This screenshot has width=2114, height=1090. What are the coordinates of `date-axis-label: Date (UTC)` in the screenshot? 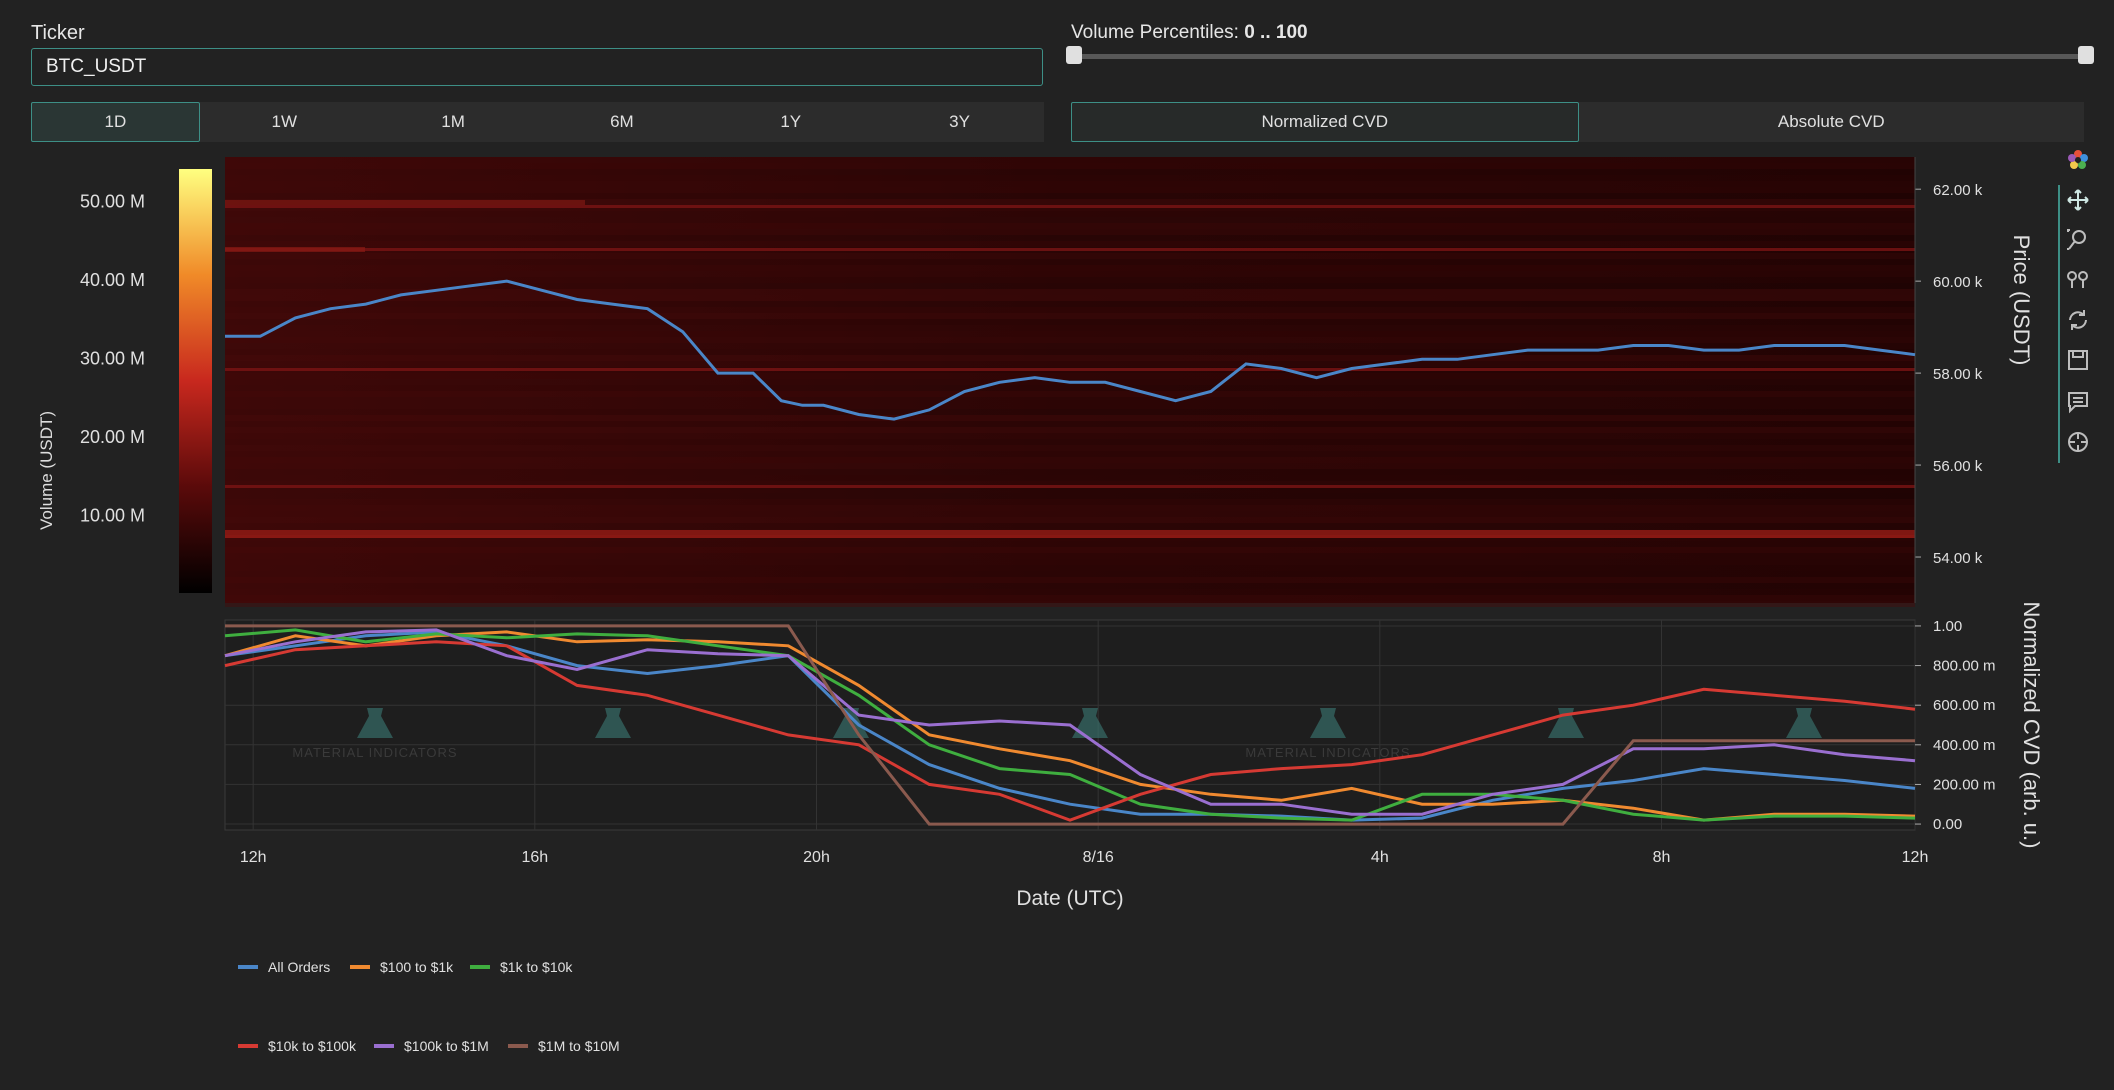 It's located at (1069, 898).